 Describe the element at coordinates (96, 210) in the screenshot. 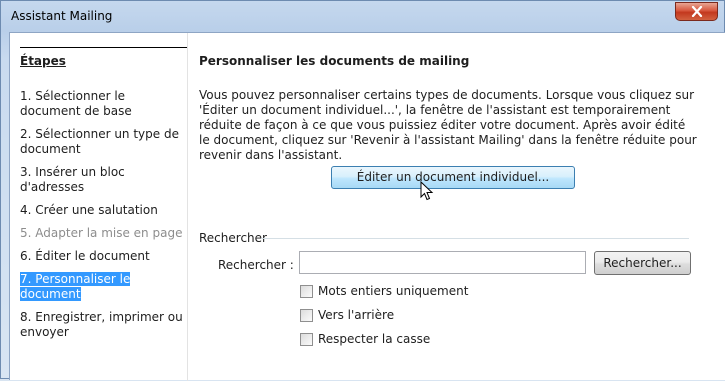

I see `step-label: Créer une salutation` at that location.